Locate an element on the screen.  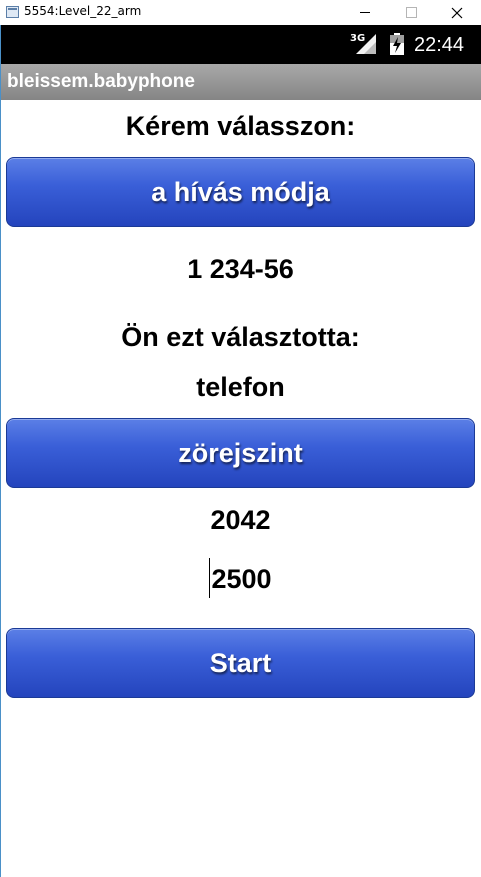
noise-threshold-input: 2500 is located at coordinates (240, 579).